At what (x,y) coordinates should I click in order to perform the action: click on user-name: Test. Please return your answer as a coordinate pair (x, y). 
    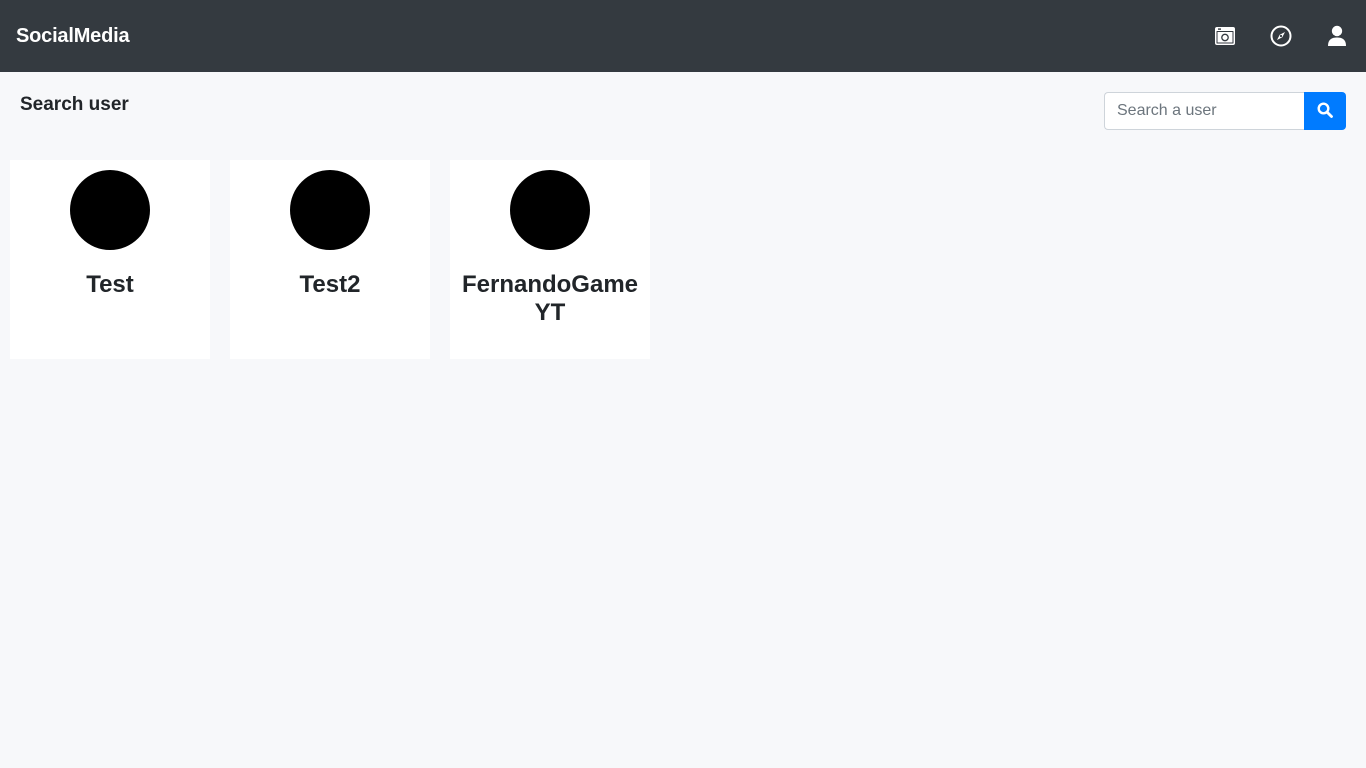
    Looking at the image, I should click on (110, 285).